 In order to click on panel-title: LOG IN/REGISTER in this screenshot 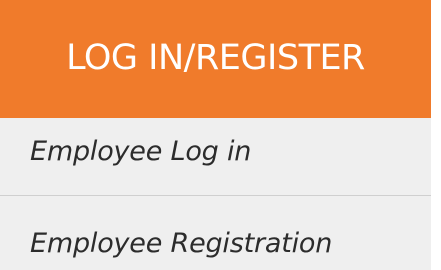, I will do `click(215, 58)`.